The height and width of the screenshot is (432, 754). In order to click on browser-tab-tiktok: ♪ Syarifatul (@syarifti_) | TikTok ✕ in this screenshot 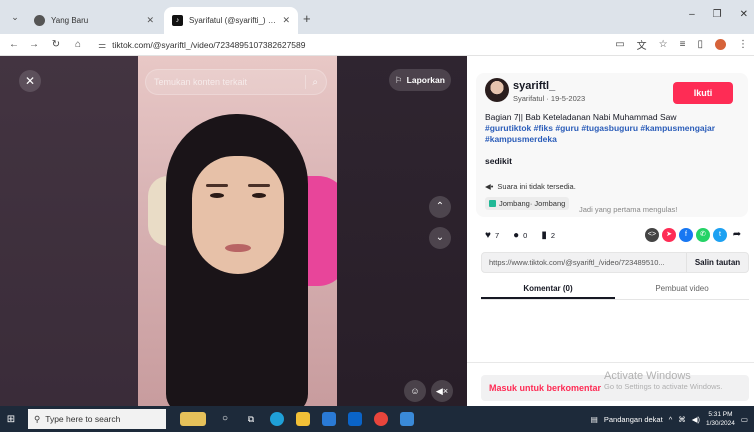, I will do `click(231, 20)`.